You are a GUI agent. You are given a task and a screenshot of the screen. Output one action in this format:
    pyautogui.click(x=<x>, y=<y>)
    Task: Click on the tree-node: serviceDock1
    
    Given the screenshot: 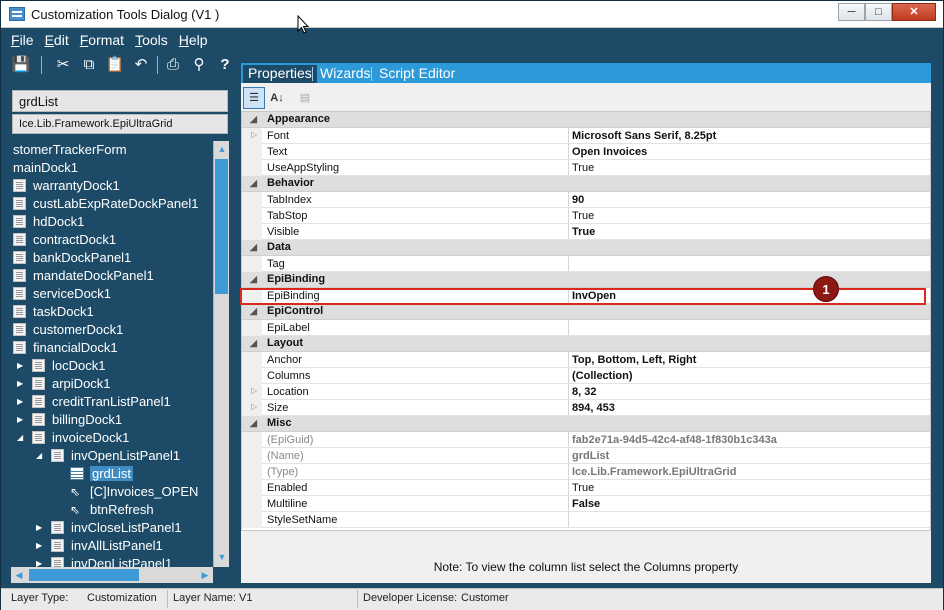 What is the action you would take?
    pyautogui.click(x=112, y=294)
    